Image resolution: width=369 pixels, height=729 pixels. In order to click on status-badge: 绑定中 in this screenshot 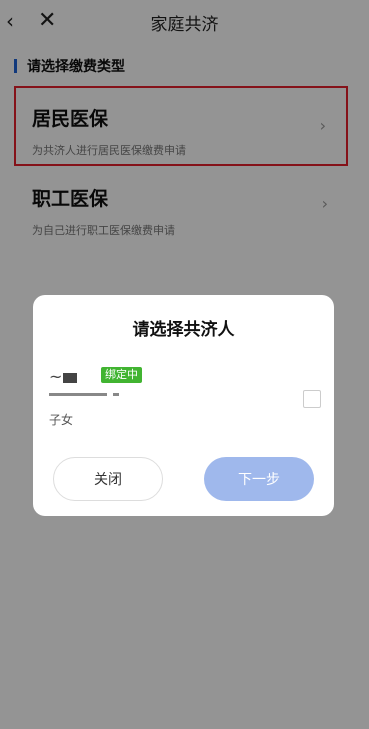, I will do `click(121, 375)`.